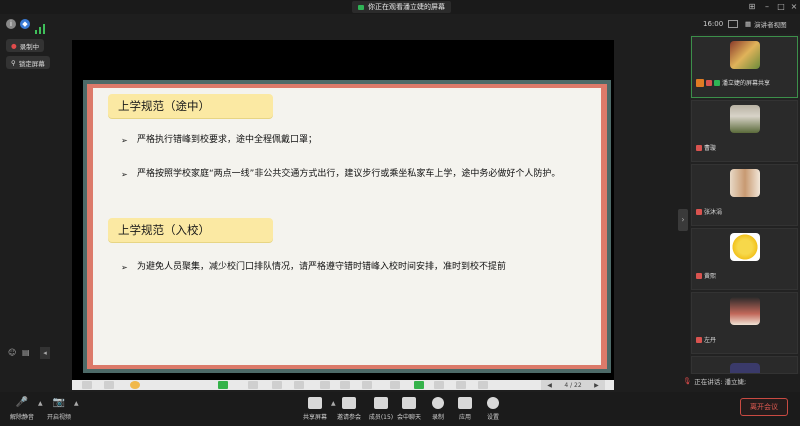  I want to click on speaking-label: 正在讲话: 潘立婕;, so click(720, 382).